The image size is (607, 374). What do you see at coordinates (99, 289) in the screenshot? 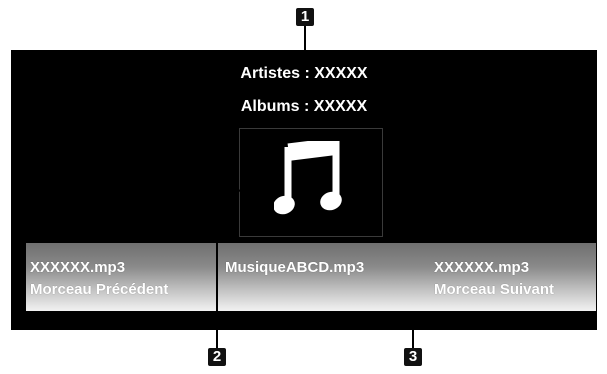
I see `previous-track-label: Morceau Précédent` at bounding box center [99, 289].